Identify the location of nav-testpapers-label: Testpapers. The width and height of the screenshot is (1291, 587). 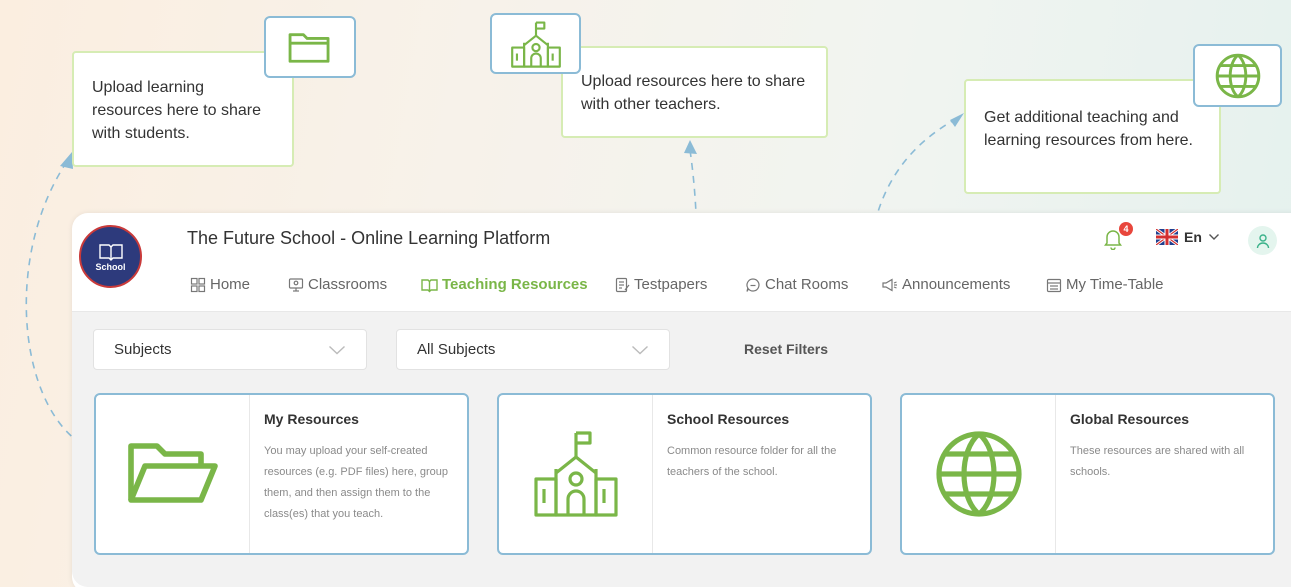
(671, 284).